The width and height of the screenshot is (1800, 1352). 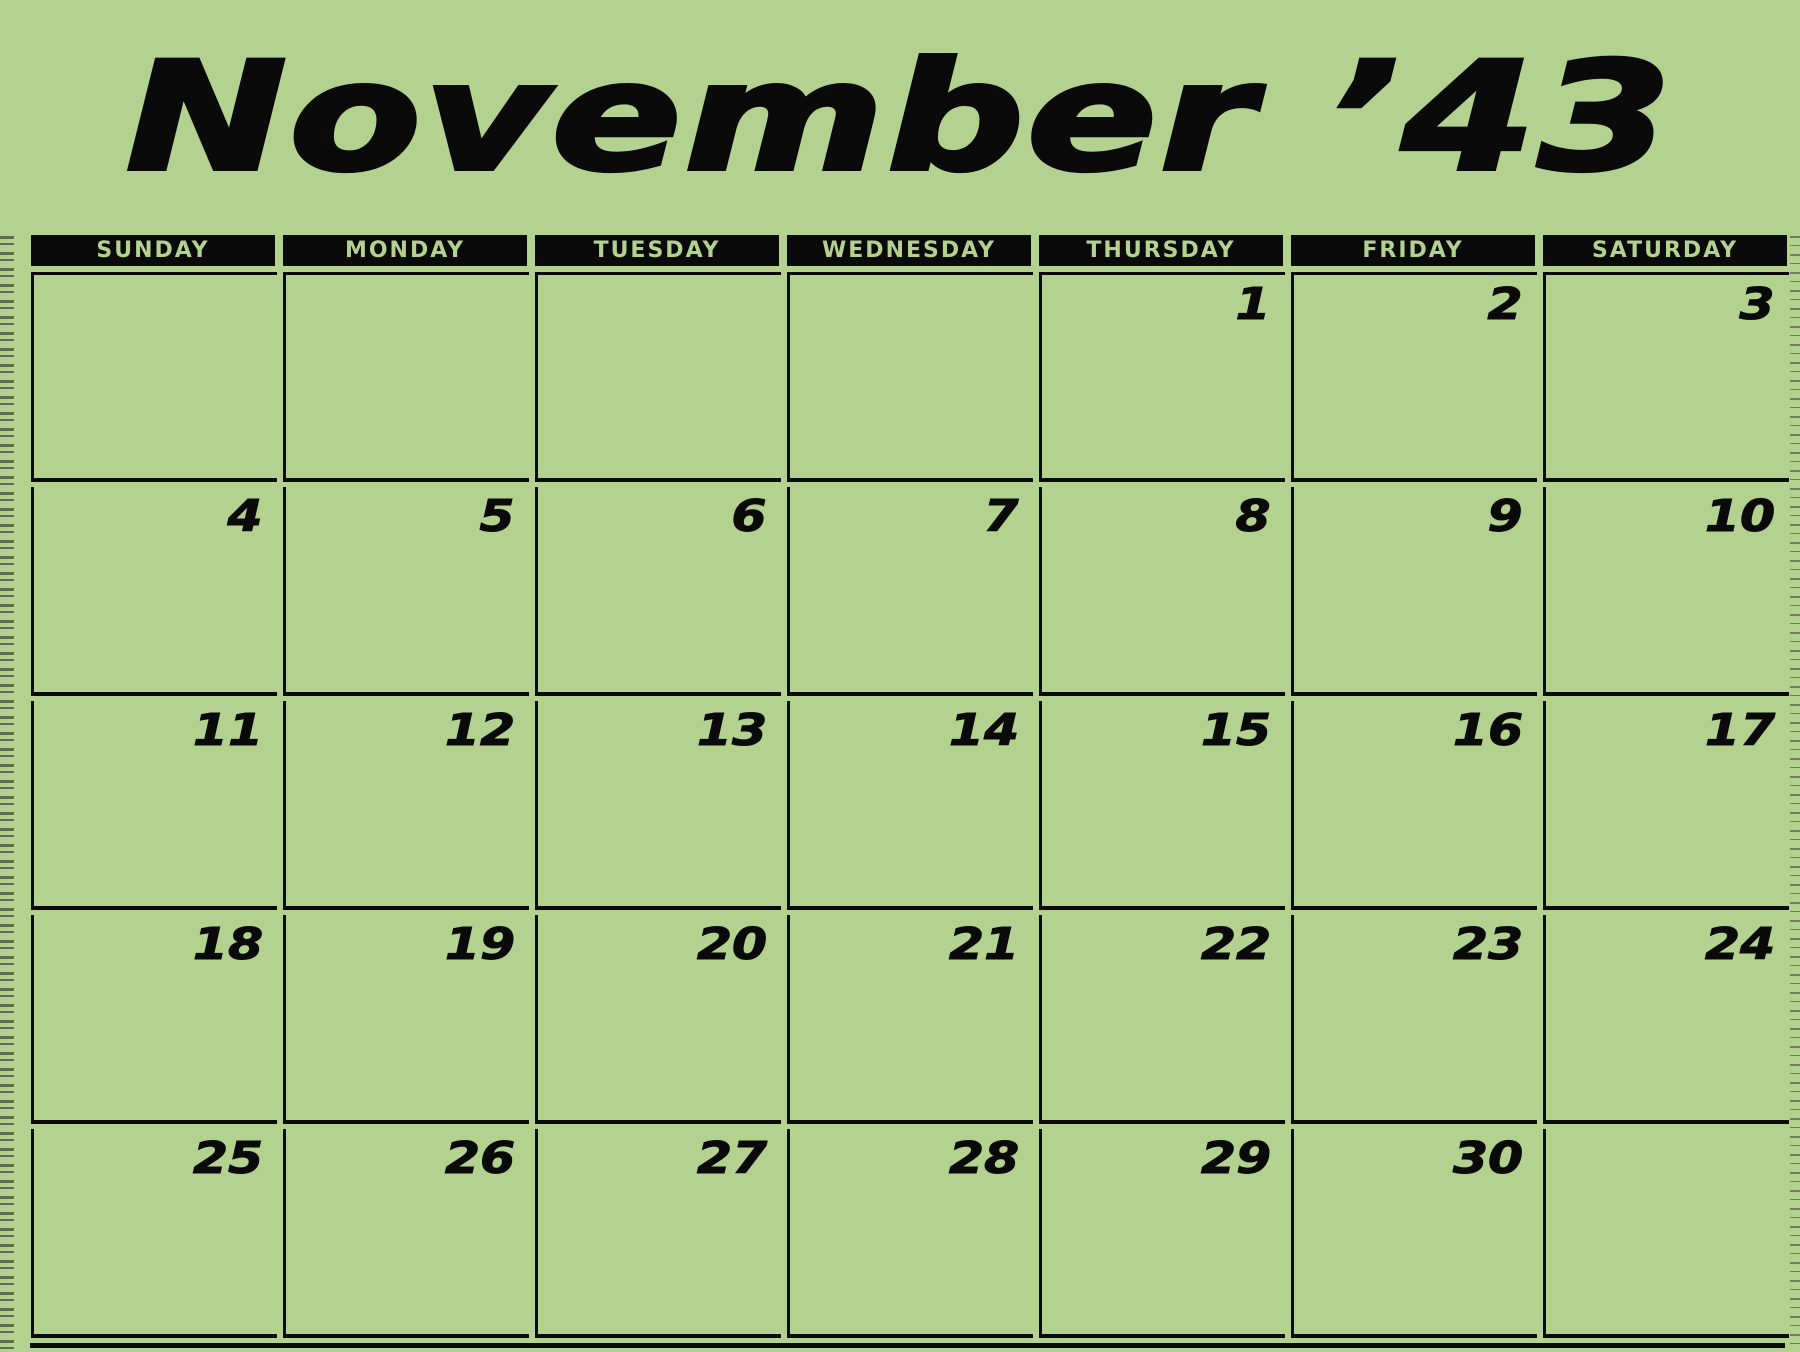 I want to click on day-number: 11, so click(x=228, y=730).